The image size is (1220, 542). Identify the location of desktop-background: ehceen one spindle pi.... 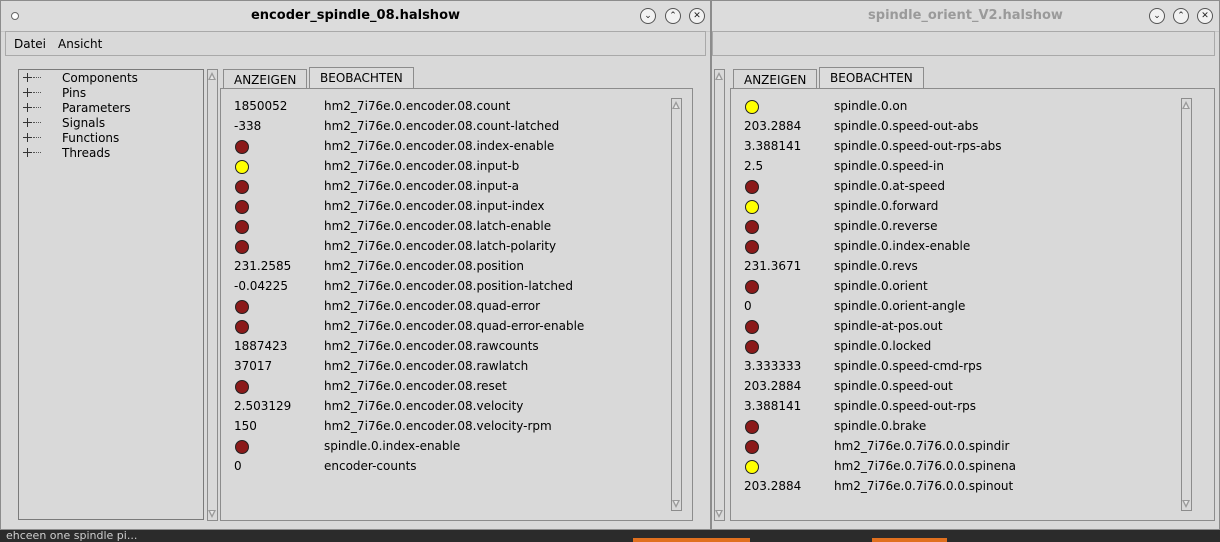
(610, 535).